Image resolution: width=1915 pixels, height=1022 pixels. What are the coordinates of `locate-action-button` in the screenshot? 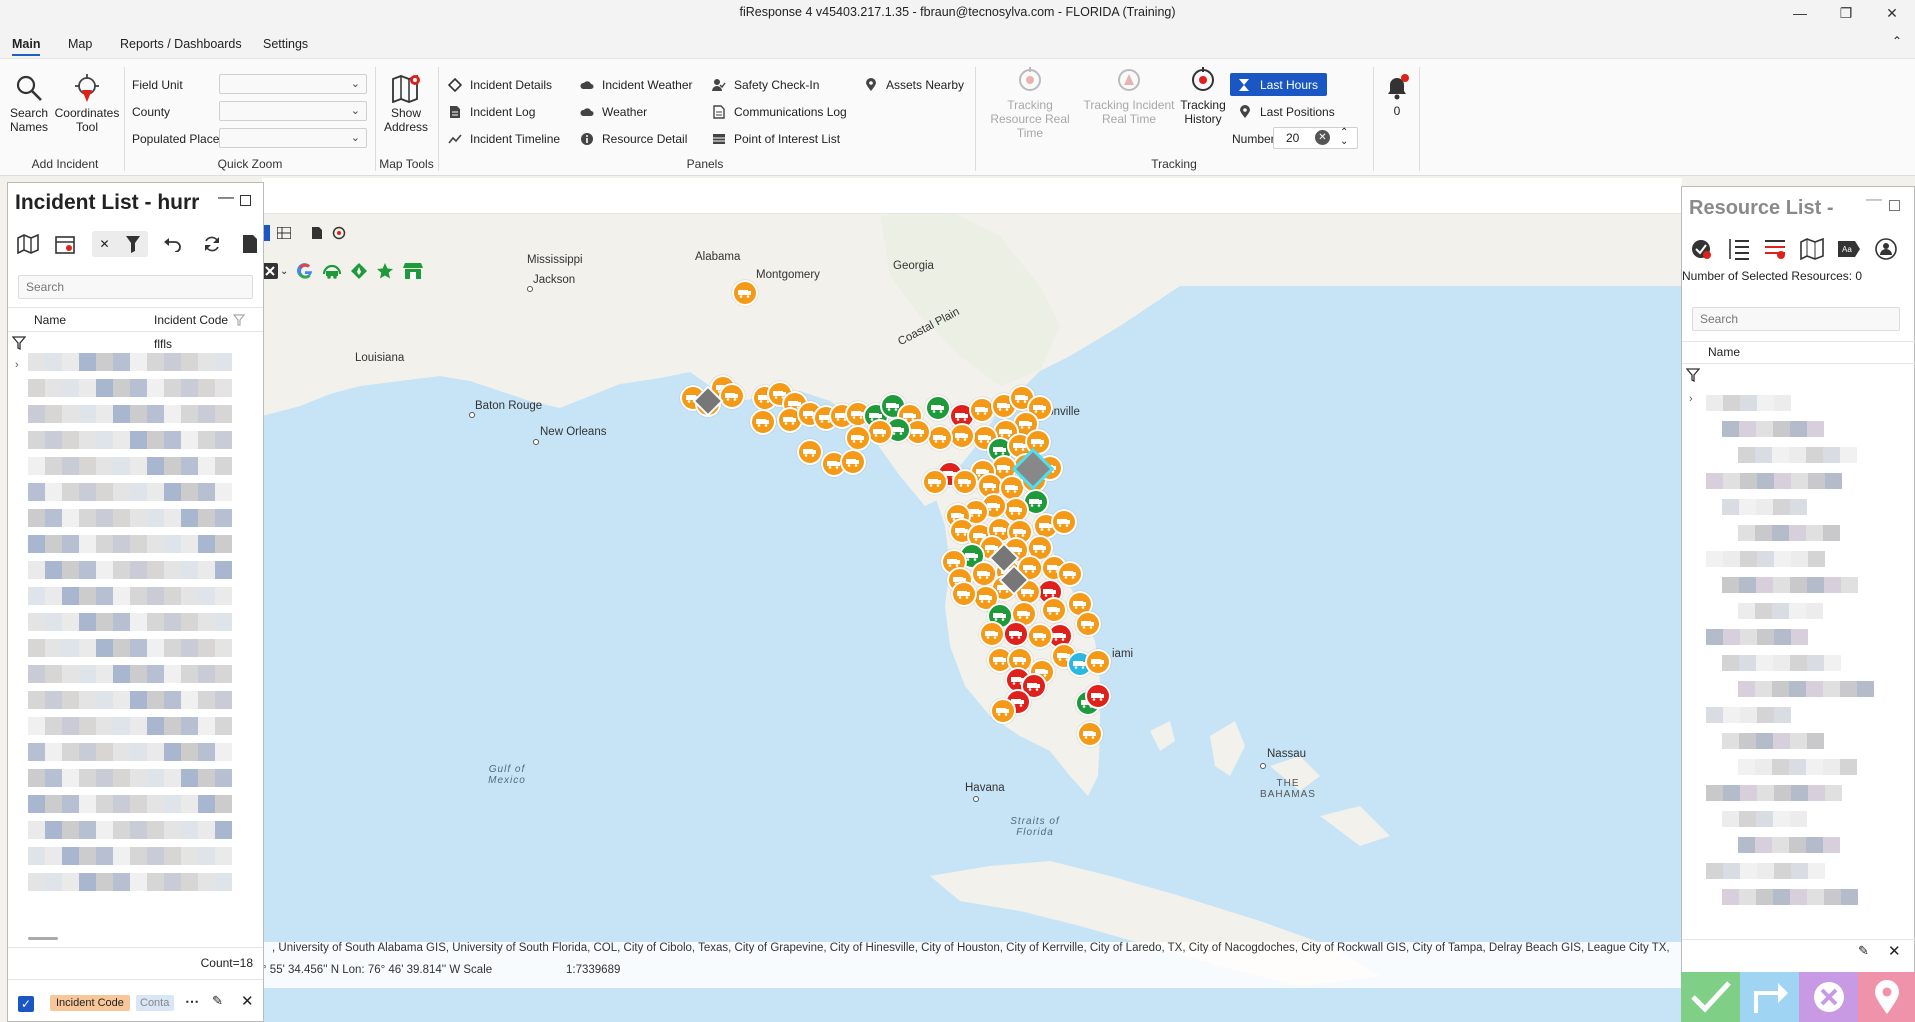 It's located at (1886, 997).